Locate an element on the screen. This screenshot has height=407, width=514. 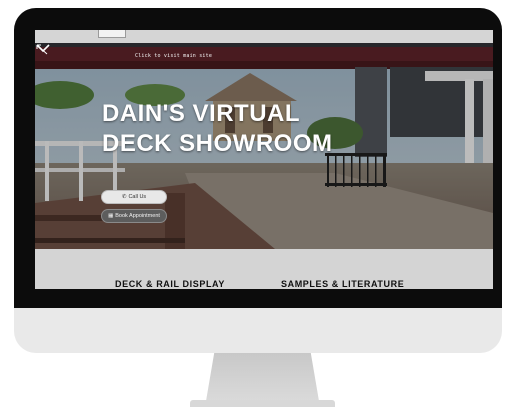
call-us-label: Call Us is located at coordinates (137, 197).